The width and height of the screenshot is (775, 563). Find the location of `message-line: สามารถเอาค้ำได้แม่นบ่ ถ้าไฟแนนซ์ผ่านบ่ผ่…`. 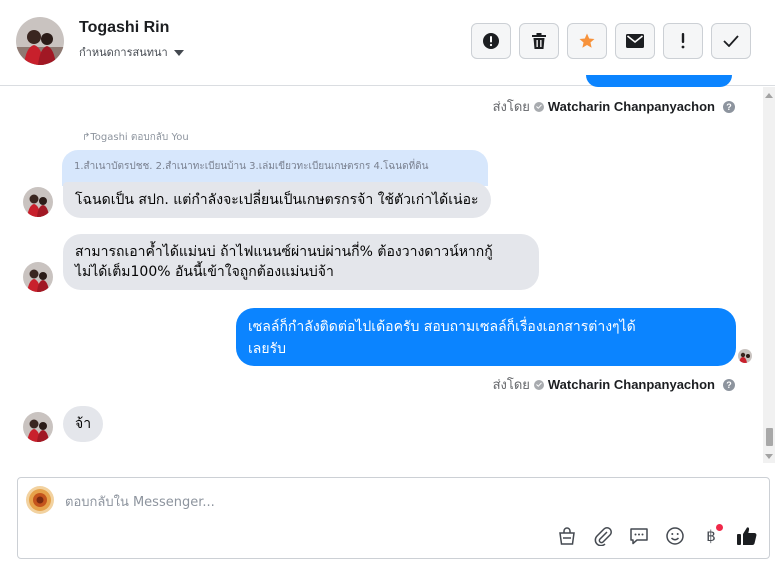

message-line: สามารถเอาค้ำได้แม่นบ่ ถ้าไฟแนนซ์ผ่านบ่ผ่… is located at coordinates (284, 252).